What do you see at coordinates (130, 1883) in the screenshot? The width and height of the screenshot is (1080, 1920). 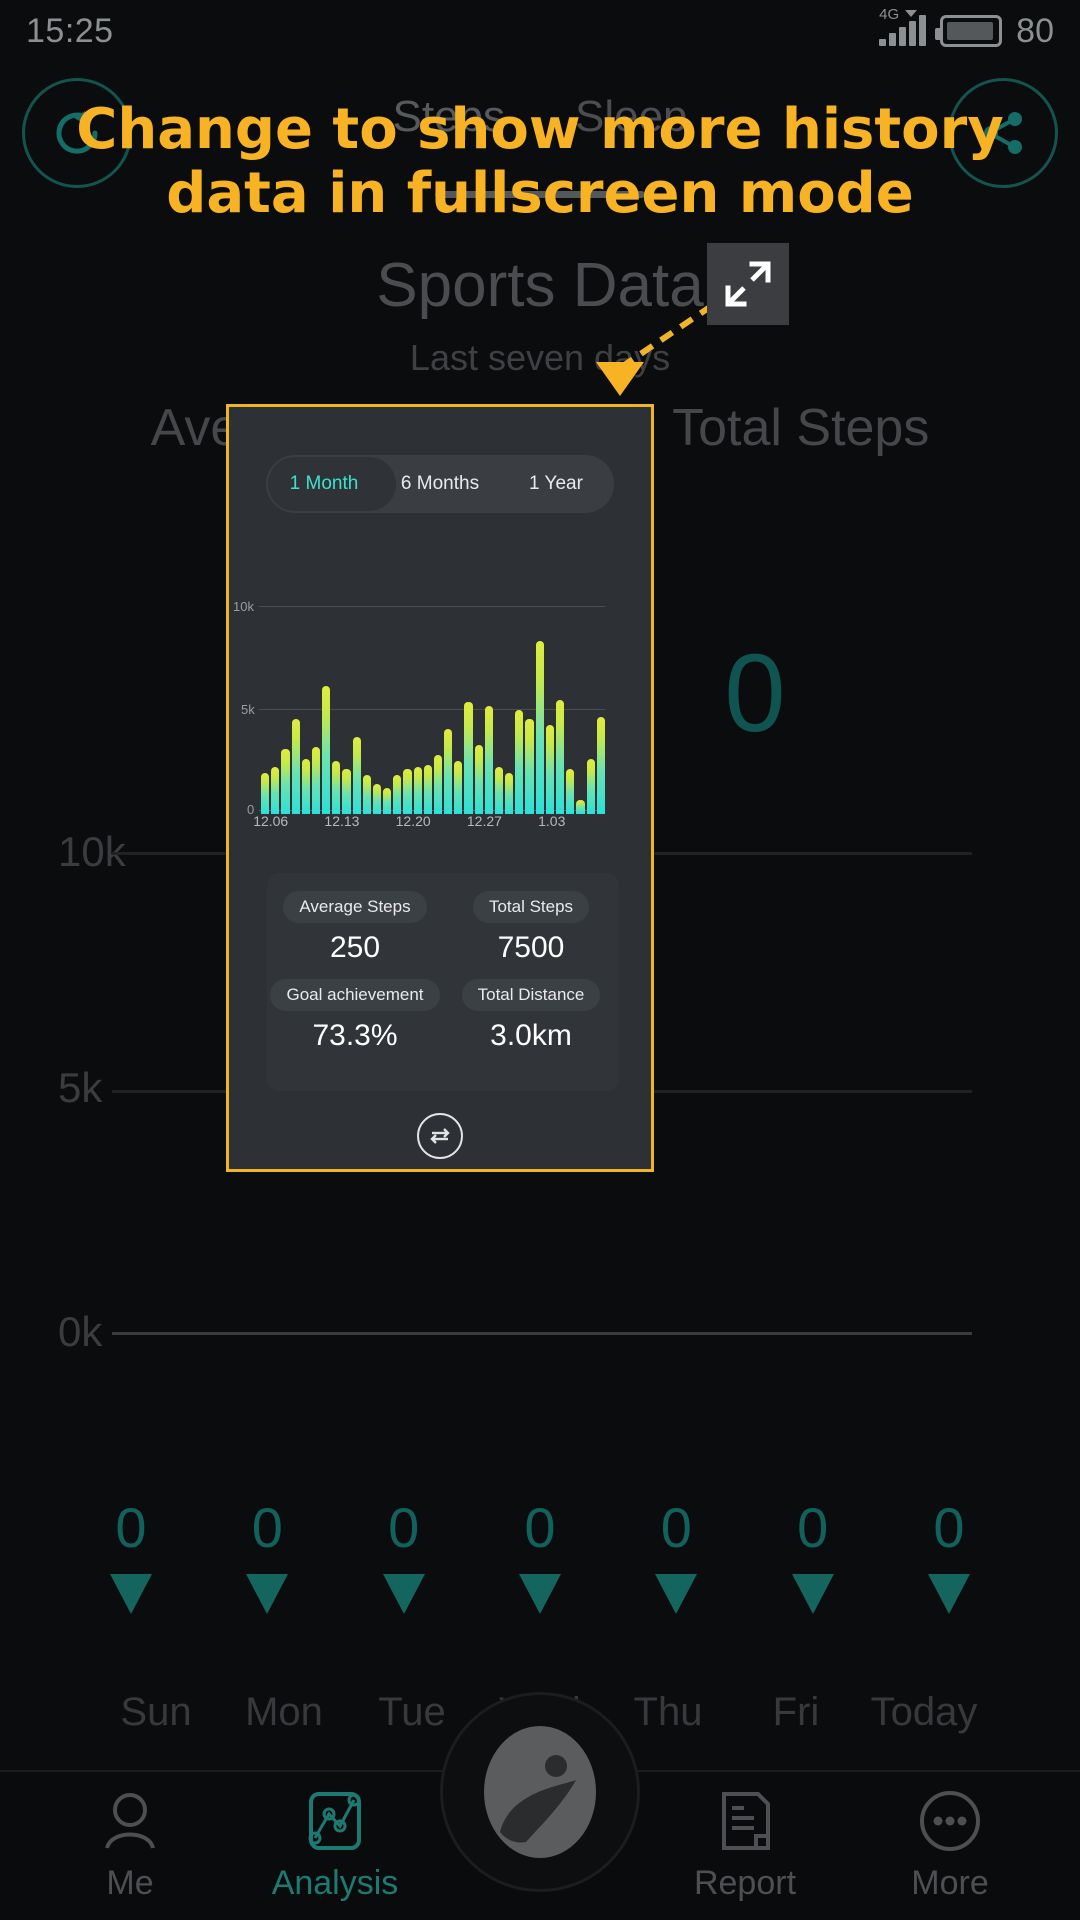 I see `nav-label: Me` at bounding box center [130, 1883].